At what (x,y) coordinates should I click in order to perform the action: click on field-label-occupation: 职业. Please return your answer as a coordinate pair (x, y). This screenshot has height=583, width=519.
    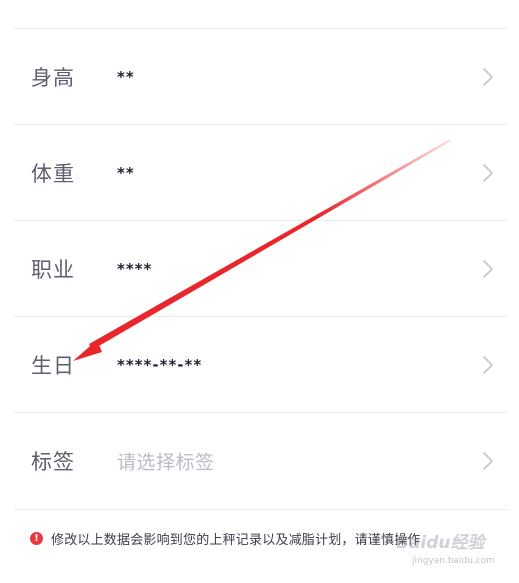
    Looking at the image, I should click on (53, 270).